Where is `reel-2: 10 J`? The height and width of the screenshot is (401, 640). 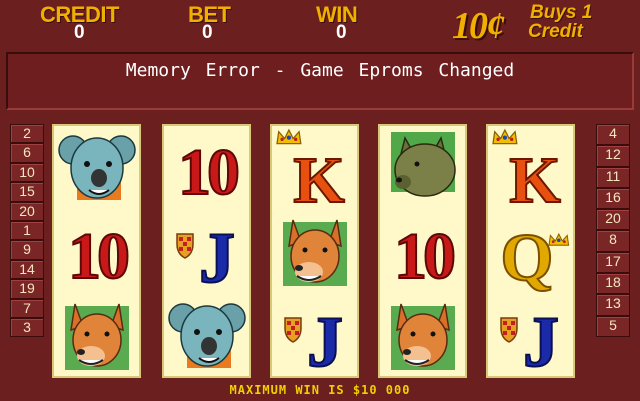
reel-2: 10 J is located at coordinates (206, 251).